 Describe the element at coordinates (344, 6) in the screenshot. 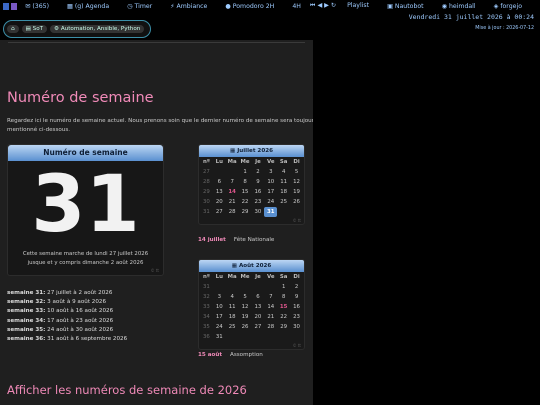

I see `playlist-controls: ⏮ ◀ ▶ ↻ Playlist` at that location.